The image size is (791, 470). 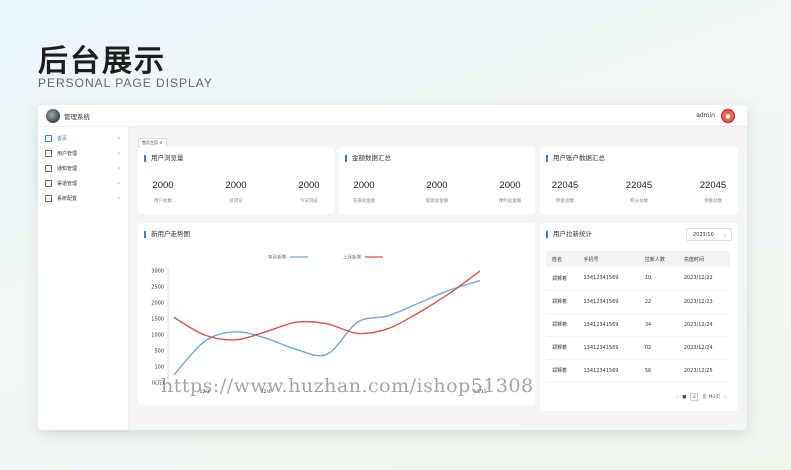 What do you see at coordinates (309, 201) in the screenshot?
I see `stat-label: 今日浏览` at bounding box center [309, 201].